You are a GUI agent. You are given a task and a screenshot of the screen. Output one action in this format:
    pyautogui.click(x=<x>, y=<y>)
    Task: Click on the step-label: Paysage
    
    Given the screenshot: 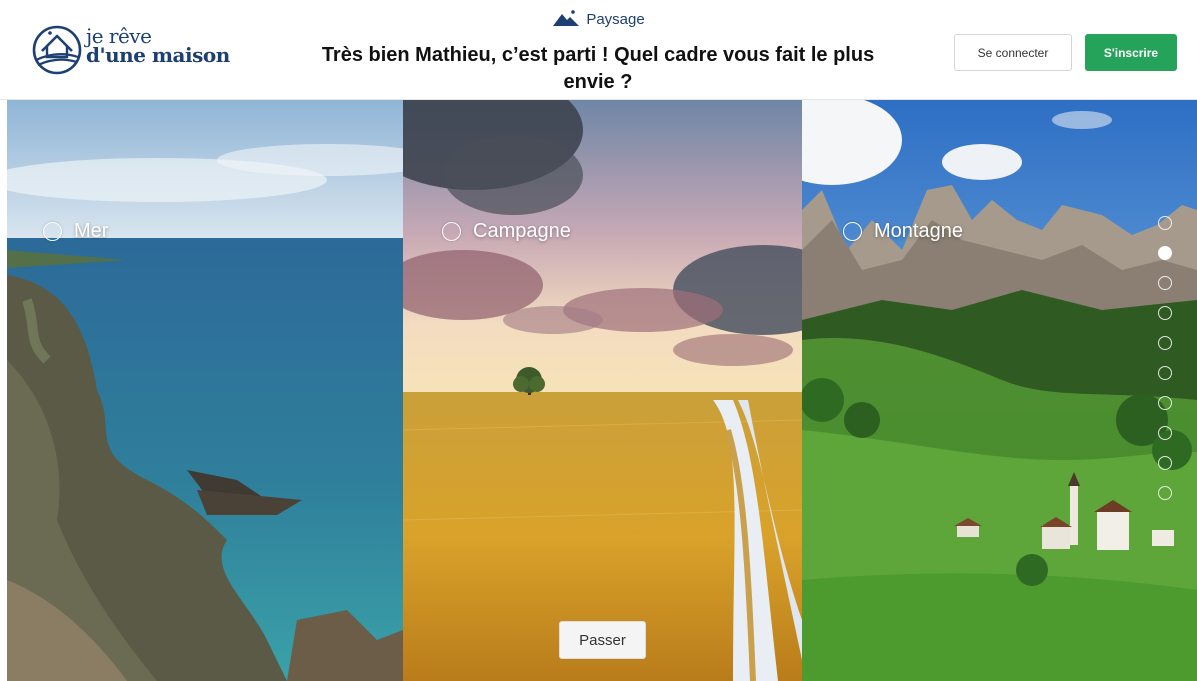 What is the action you would take?
    pyautogui.click(x=615, y=19)
    